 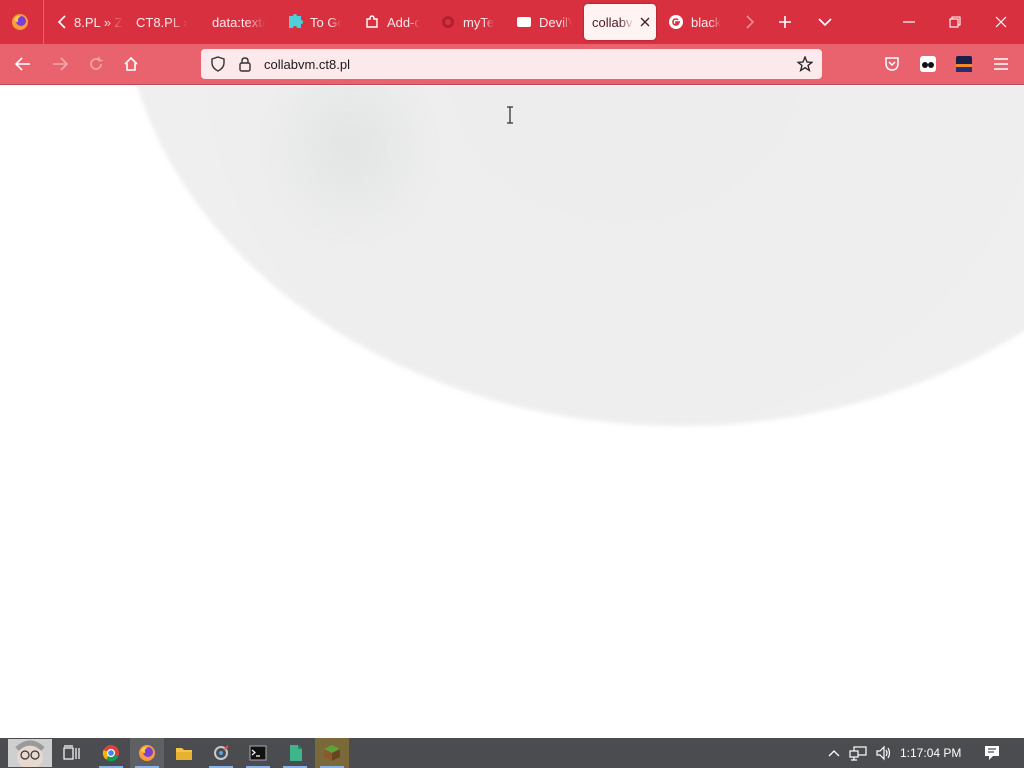 I want to click on tab-mytext: myTe, so click(x=468, y=22).